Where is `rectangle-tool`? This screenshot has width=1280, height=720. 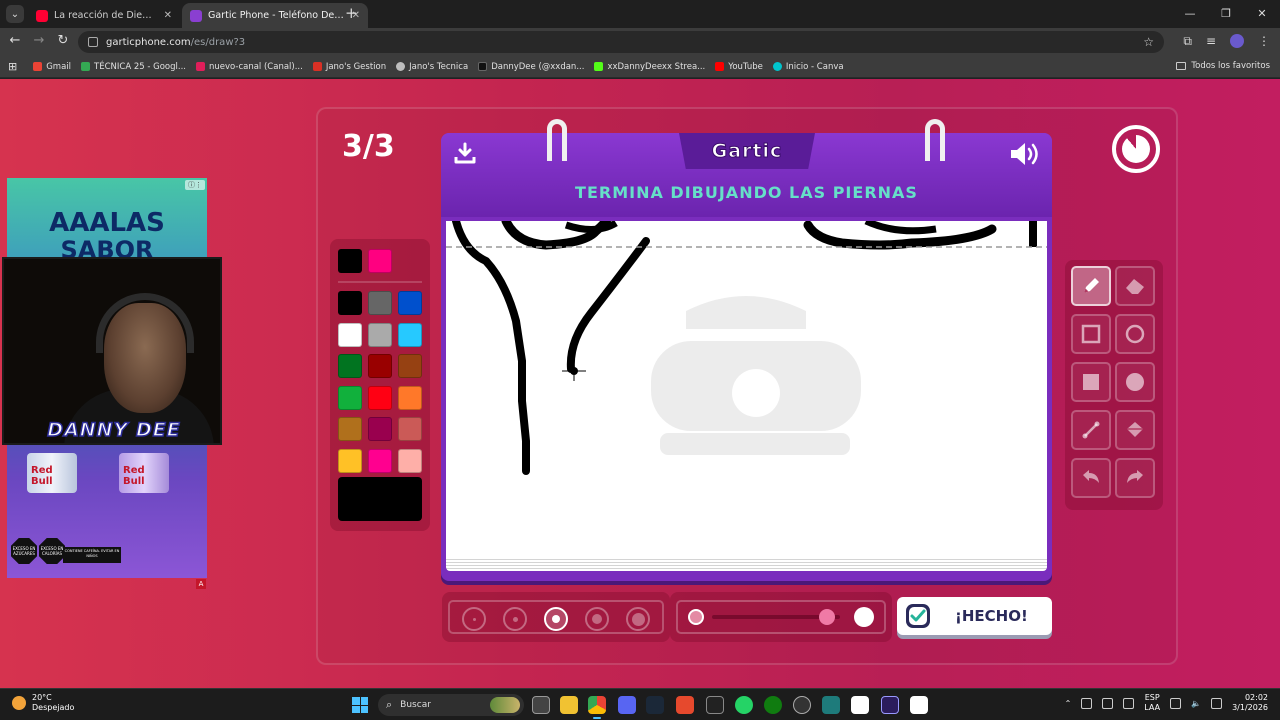
rectangle-tool is located at coordinates (1091, 334).